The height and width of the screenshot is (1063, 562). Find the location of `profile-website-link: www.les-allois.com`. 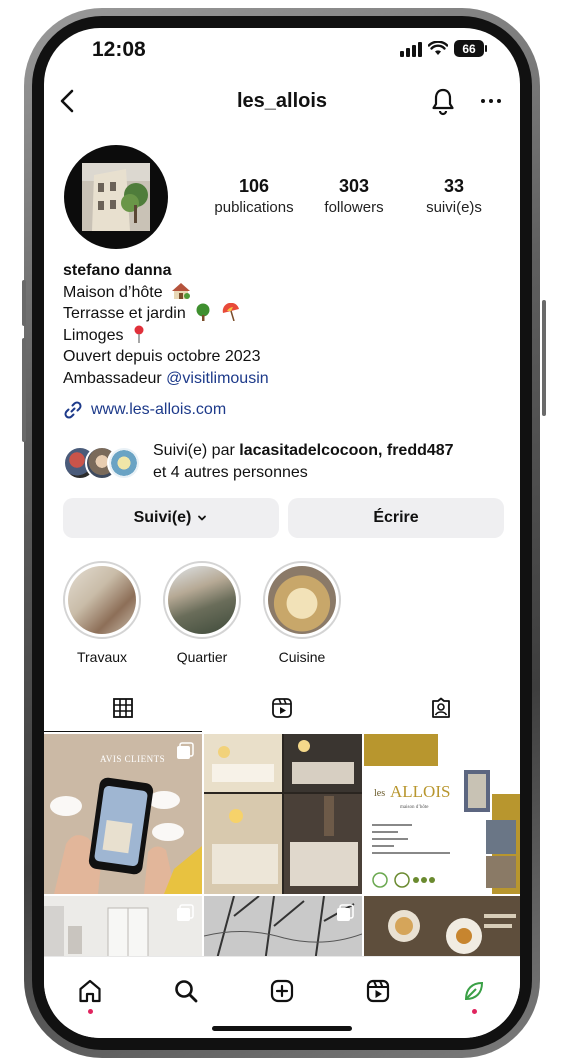

profile-website-link: www.les-allois.com is located at coordinates (144, 410).